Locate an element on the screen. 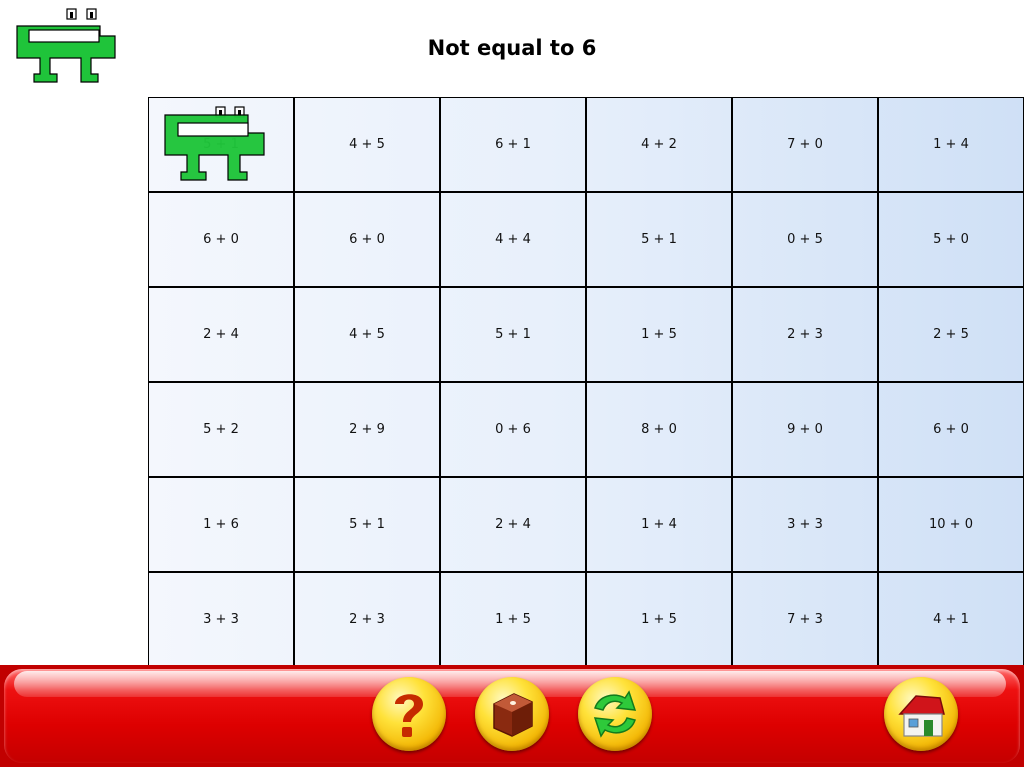 The height and width of the screenshot is (767, 1024). home-button is located at coordinates (921, 714).